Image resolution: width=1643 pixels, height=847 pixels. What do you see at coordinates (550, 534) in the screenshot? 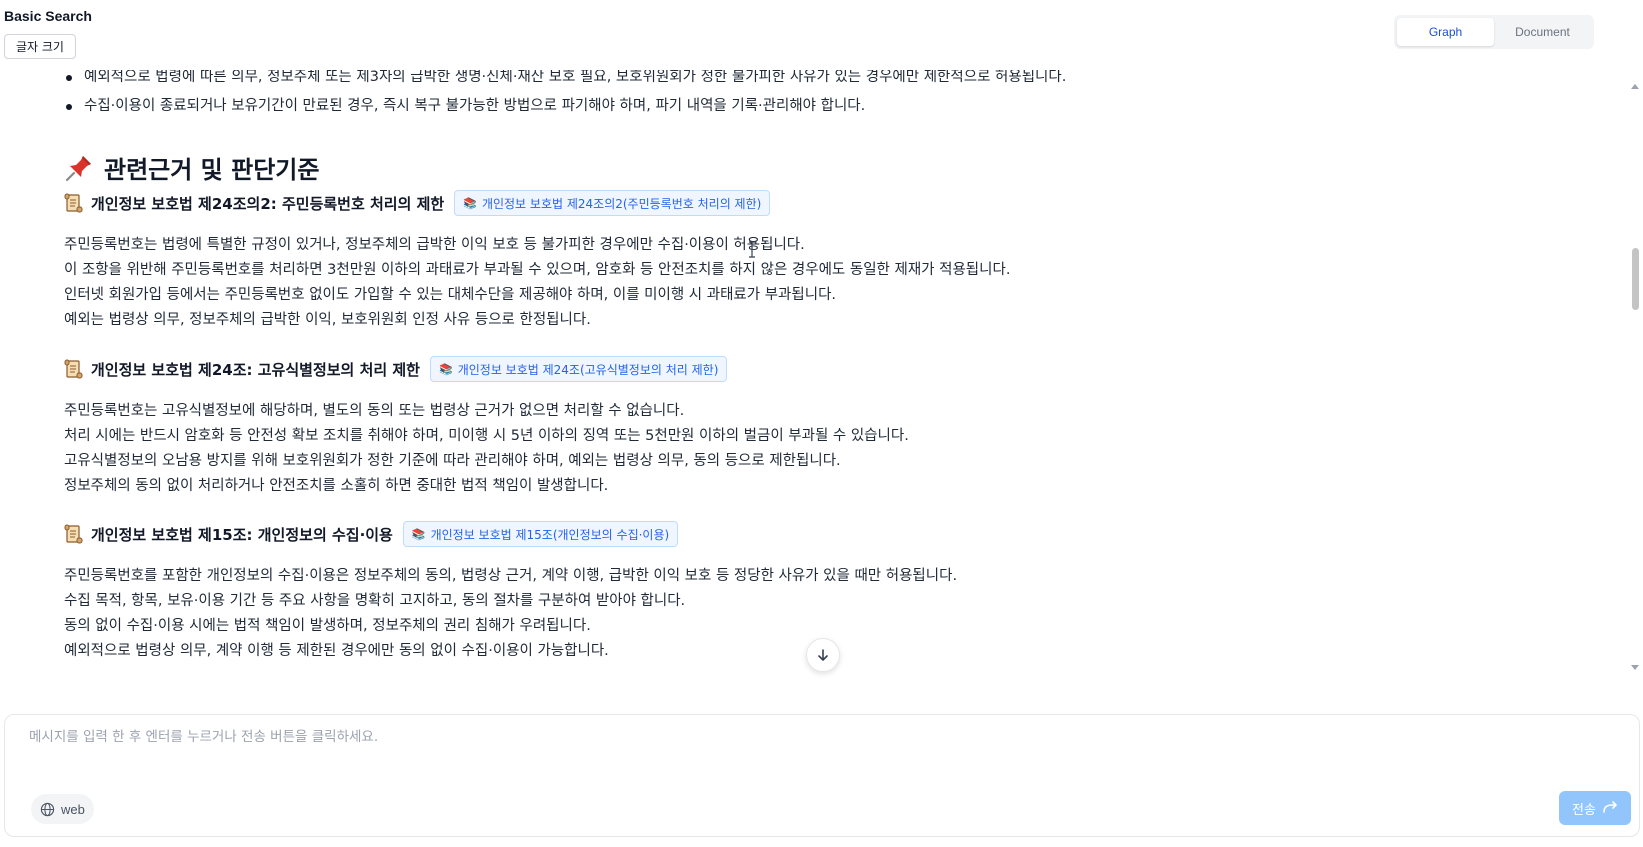
I see `reference-badge-label: 개인정보 보호법 제15조(개인정보의 수집·이용)` at bounding box center [550, 534].